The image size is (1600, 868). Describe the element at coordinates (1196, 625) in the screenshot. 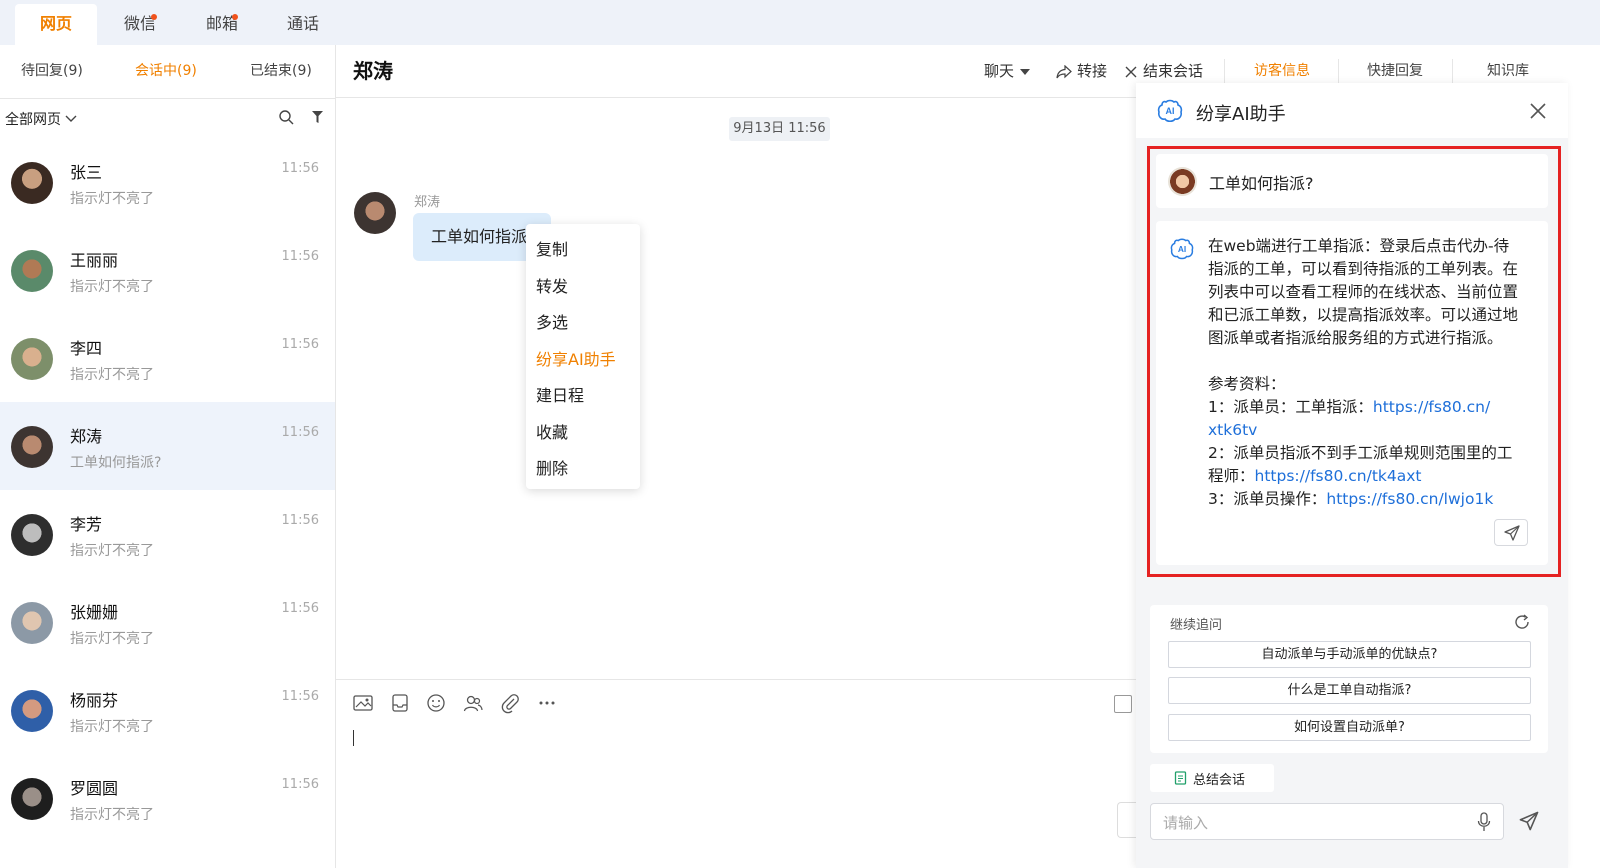

I see `followup-title: 继续追问` at that location.